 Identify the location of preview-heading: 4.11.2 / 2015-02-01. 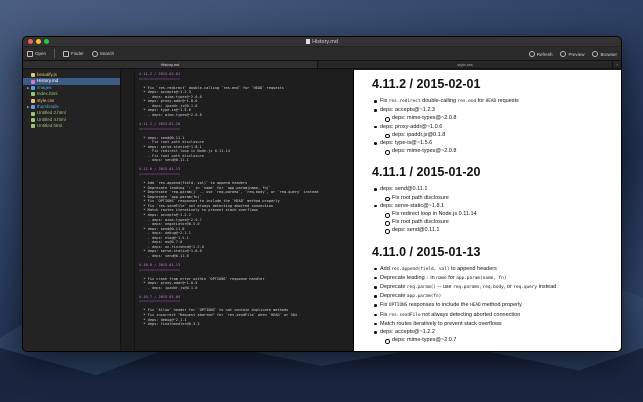
(426, 84).